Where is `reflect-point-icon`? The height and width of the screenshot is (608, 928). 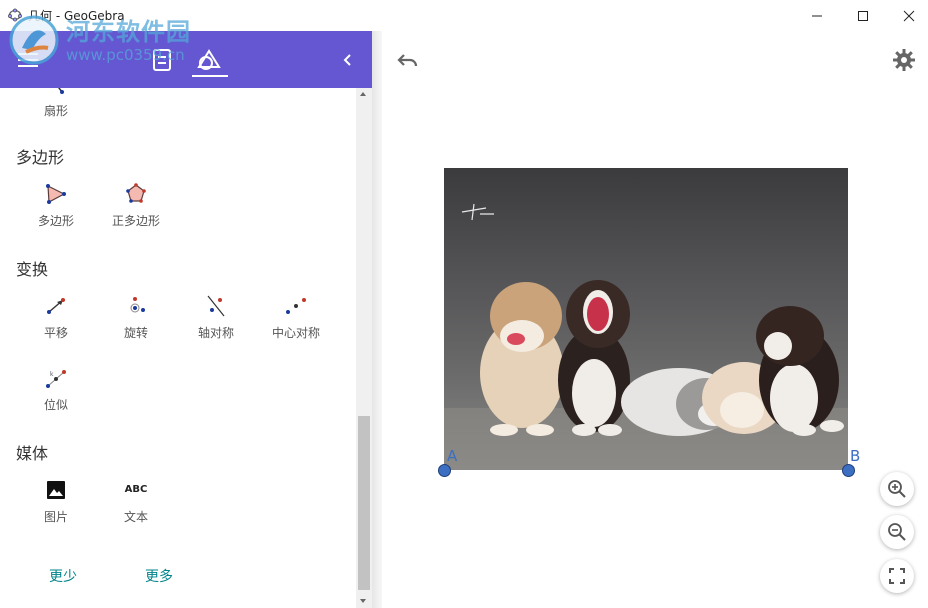
reflect-point-icon is located at coordinates (296, 306).